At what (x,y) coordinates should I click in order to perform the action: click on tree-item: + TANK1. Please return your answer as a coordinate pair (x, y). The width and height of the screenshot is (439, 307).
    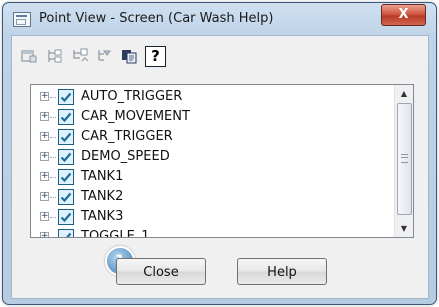
    Looking at the image, I should click on (212, 177).